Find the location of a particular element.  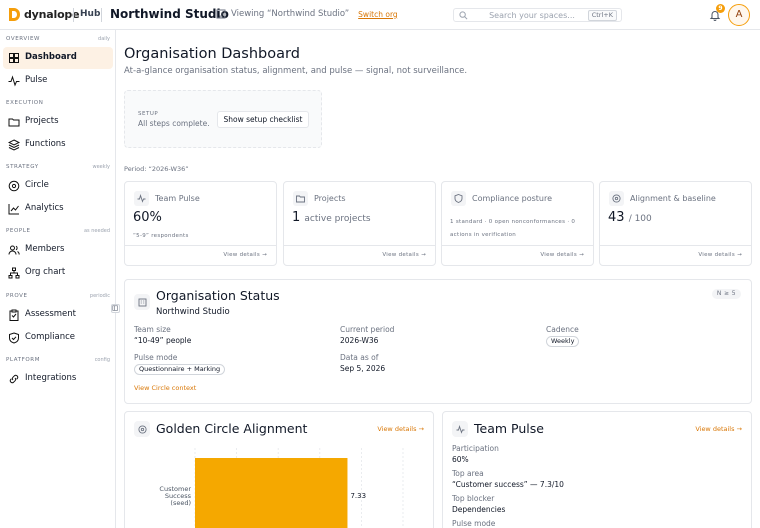

section-title: STRATEGY is located at coordinates (22, 167).